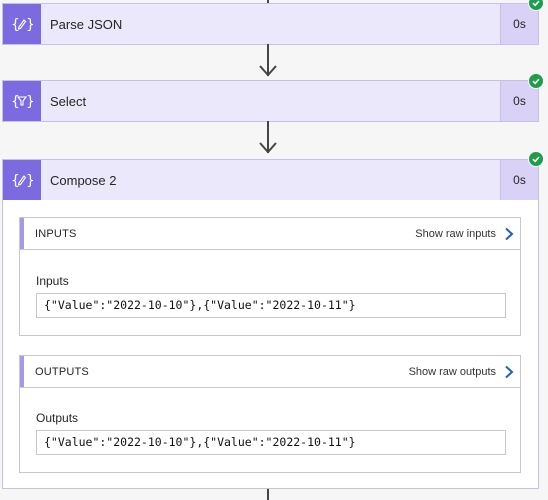 Image resolution: width=548 pixels, height=500 pixels. Describe the element at coordinates (62, 371) in the screenshot. I see `outputs-header: OUTPUTS` at that location.